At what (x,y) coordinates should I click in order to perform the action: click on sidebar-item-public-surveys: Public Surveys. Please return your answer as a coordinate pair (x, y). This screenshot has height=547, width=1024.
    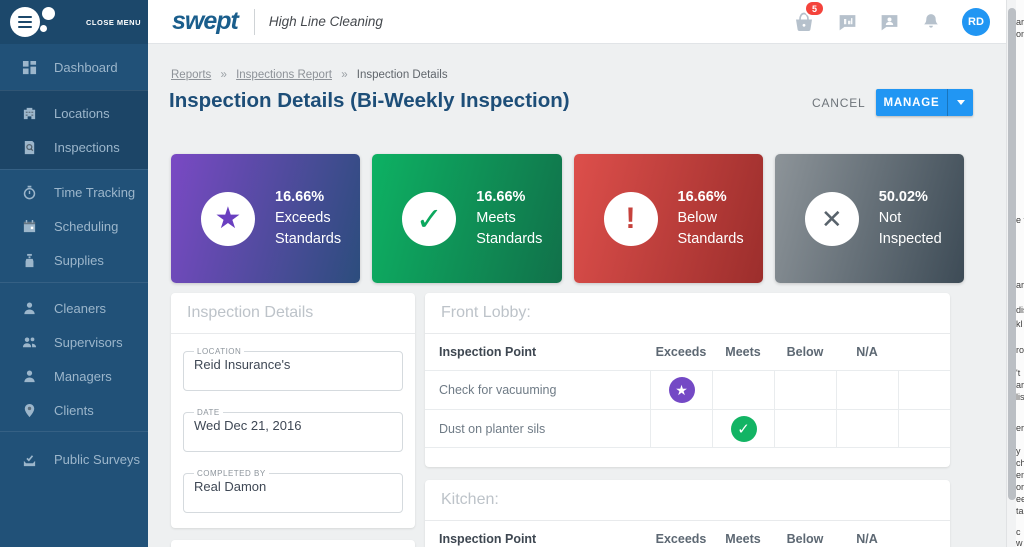
    Looking at the image, I should click on (74, 459).